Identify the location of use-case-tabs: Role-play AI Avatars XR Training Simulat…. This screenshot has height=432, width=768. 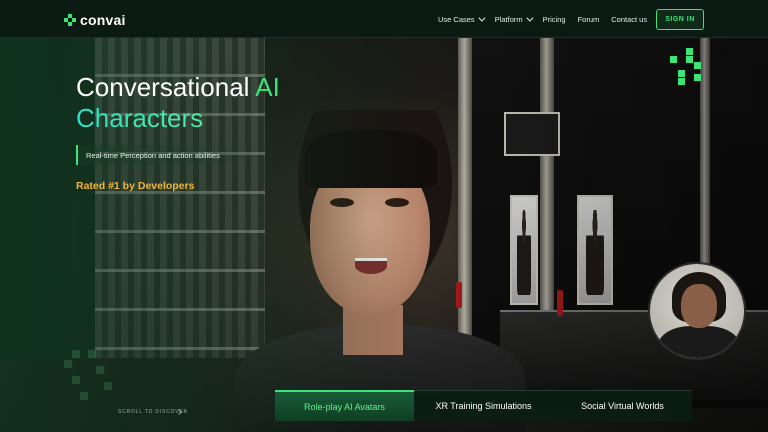
(483, 405).